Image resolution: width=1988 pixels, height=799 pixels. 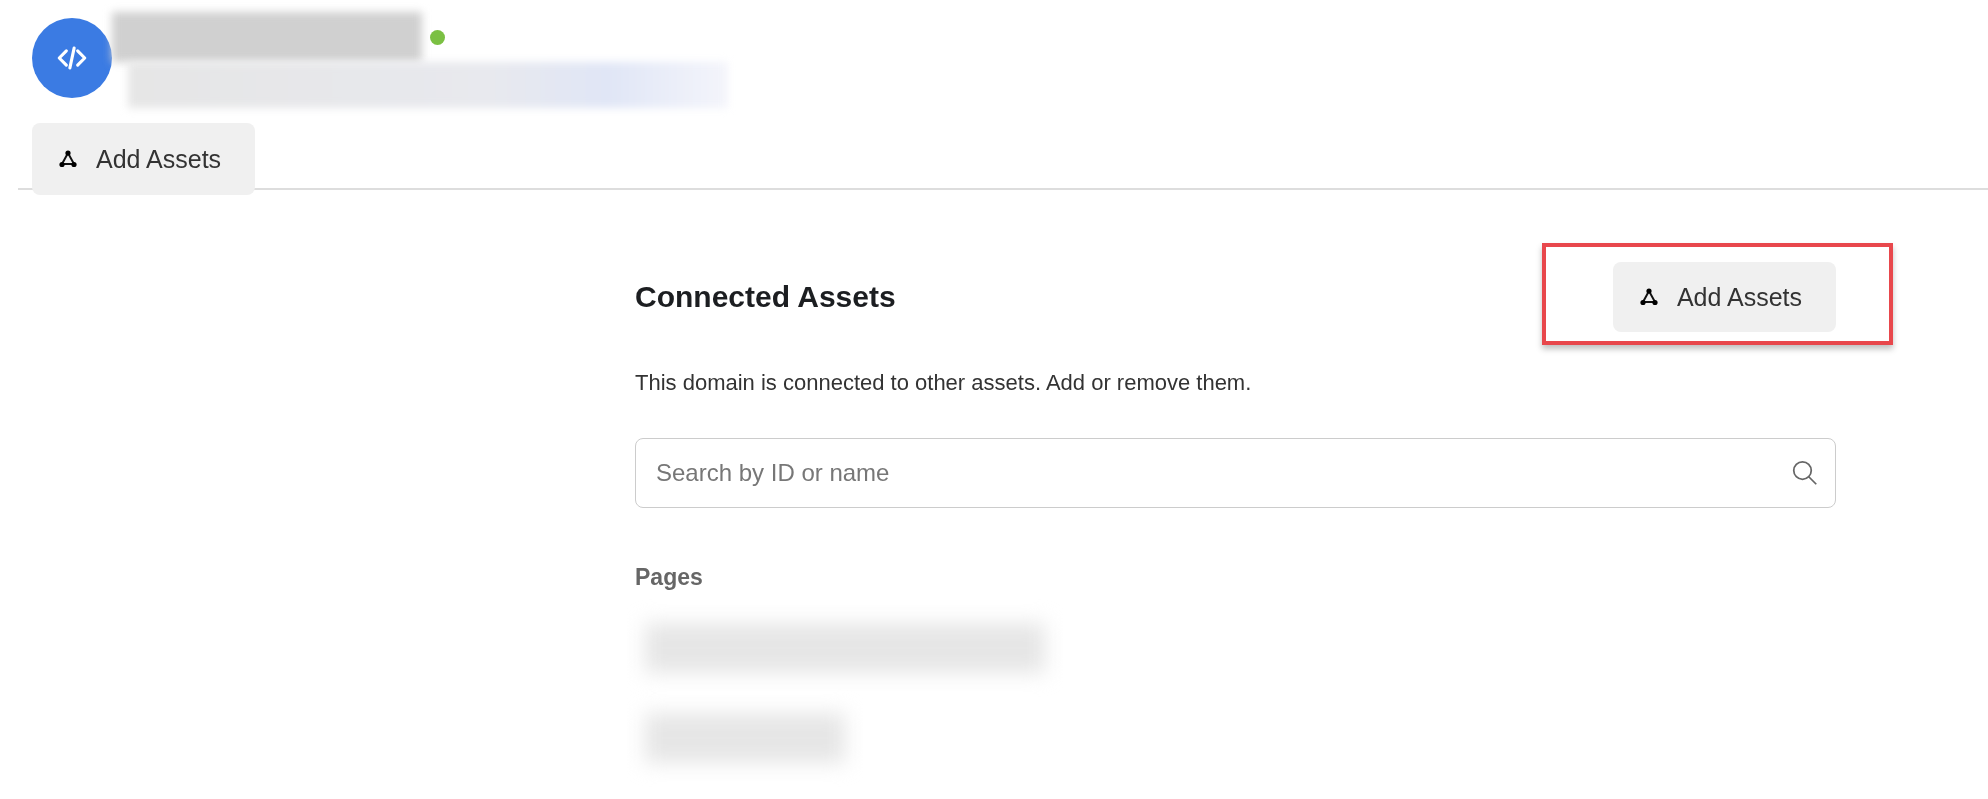 I want to click on description-text: This domain is connected to other assets. Add or remove them., so click(x=944, y=383).